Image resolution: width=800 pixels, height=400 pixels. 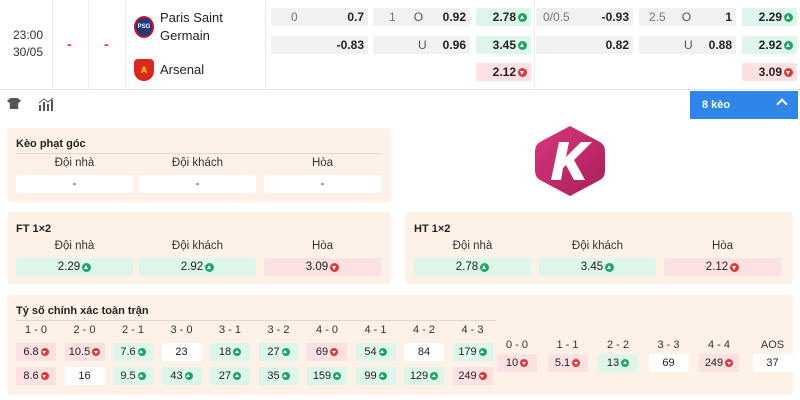 I want to click on ht-ou-line: 2.5, so click(x=657, y=17).